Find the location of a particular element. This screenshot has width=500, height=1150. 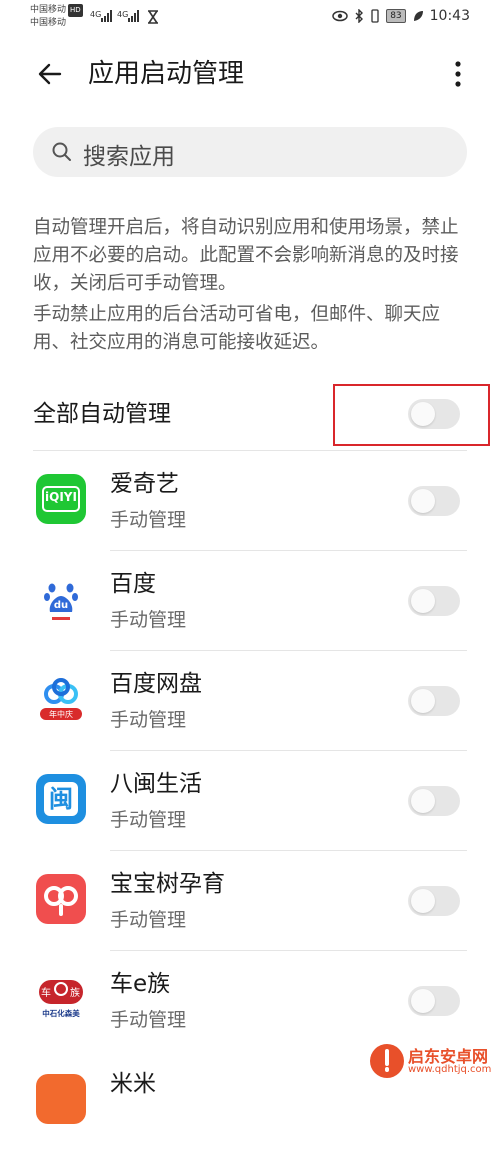

status-right: 83 10:43 is located at coordinates (401, 16).